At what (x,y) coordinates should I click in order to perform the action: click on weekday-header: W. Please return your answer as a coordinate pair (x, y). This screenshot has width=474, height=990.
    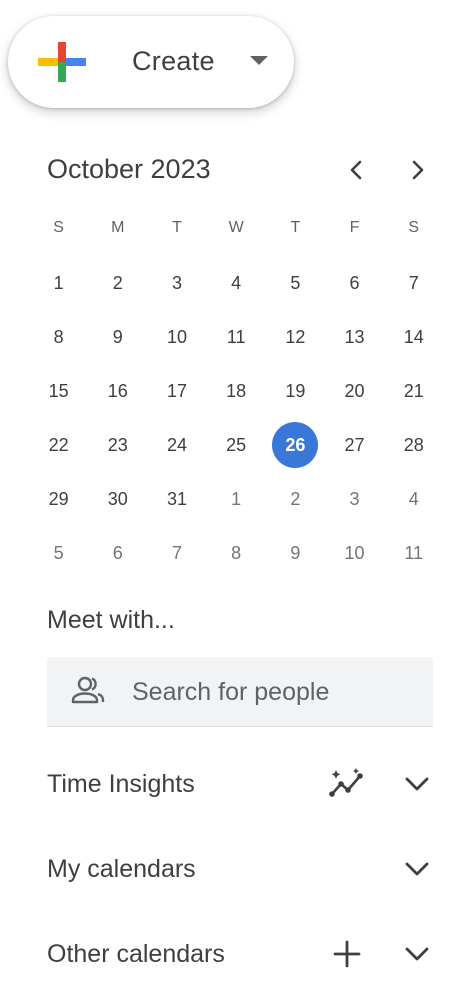
    Looking at the image, I should click on (236, 227).